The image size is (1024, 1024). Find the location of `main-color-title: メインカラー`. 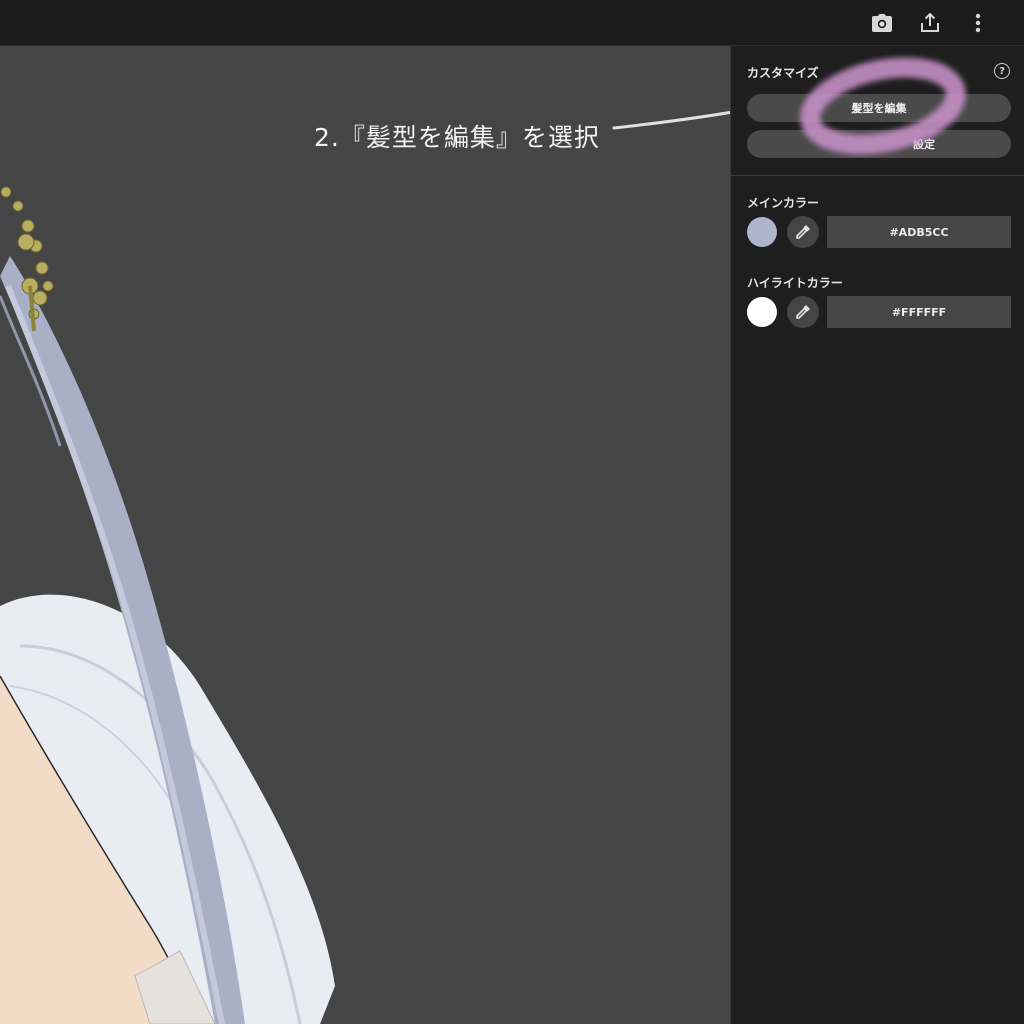

main-color-title: メインカラー is located at coordinates (783, 203).